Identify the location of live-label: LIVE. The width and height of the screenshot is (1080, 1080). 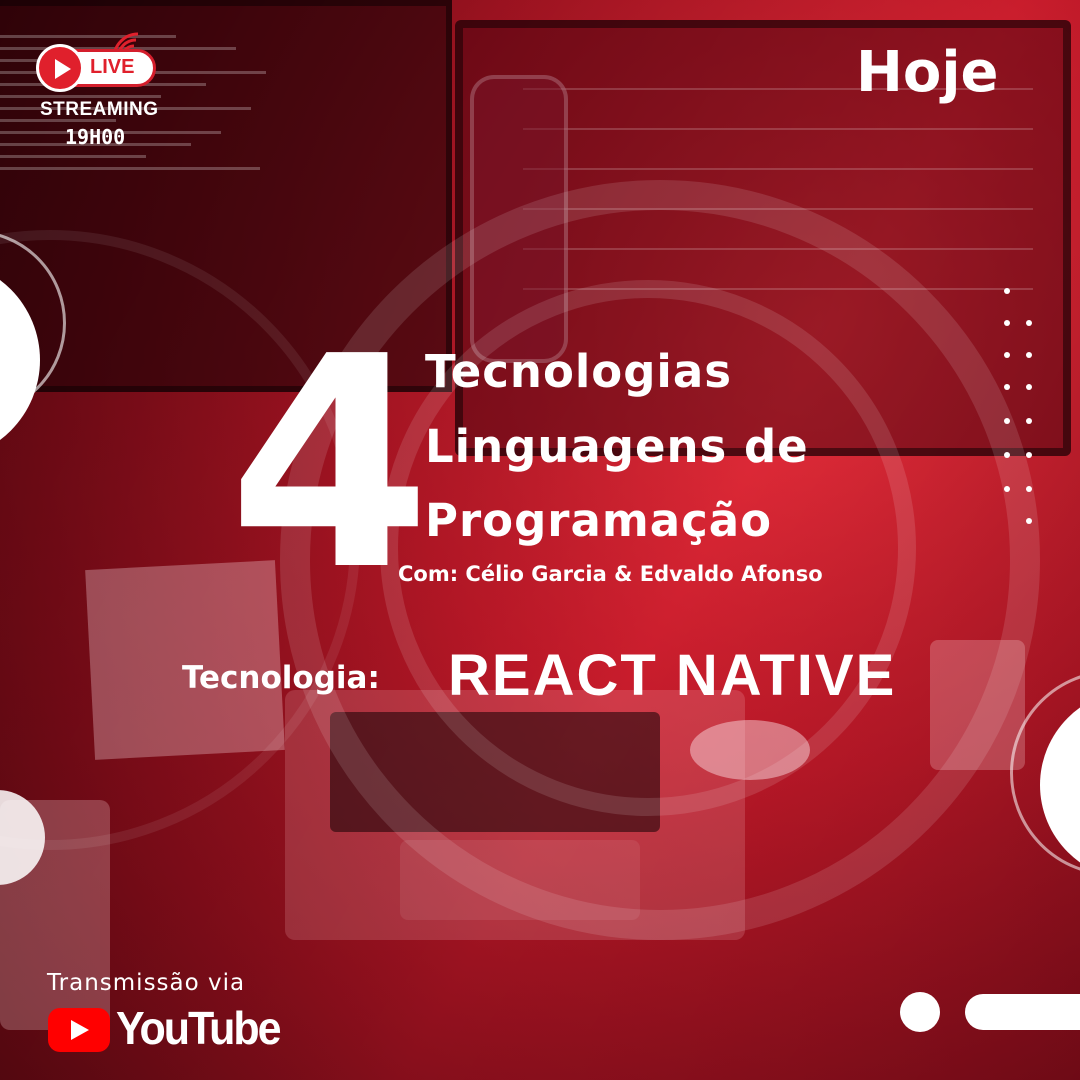
(112, 67).